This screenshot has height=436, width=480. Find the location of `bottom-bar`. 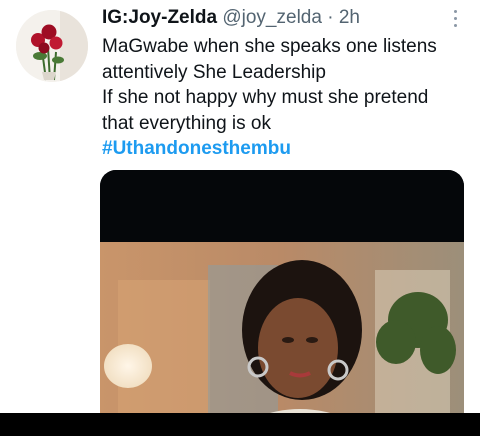

bottom-bar is located at coordinates (240, 424).